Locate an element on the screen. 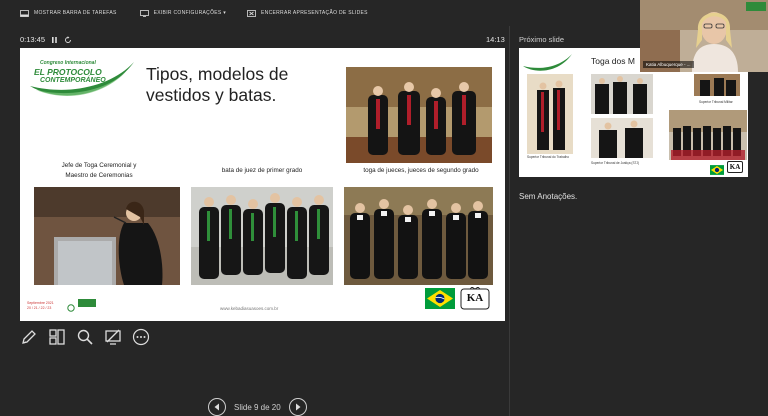 This screenshot has height=416, width=768. pen-icon is located at coordinates (29, 337).